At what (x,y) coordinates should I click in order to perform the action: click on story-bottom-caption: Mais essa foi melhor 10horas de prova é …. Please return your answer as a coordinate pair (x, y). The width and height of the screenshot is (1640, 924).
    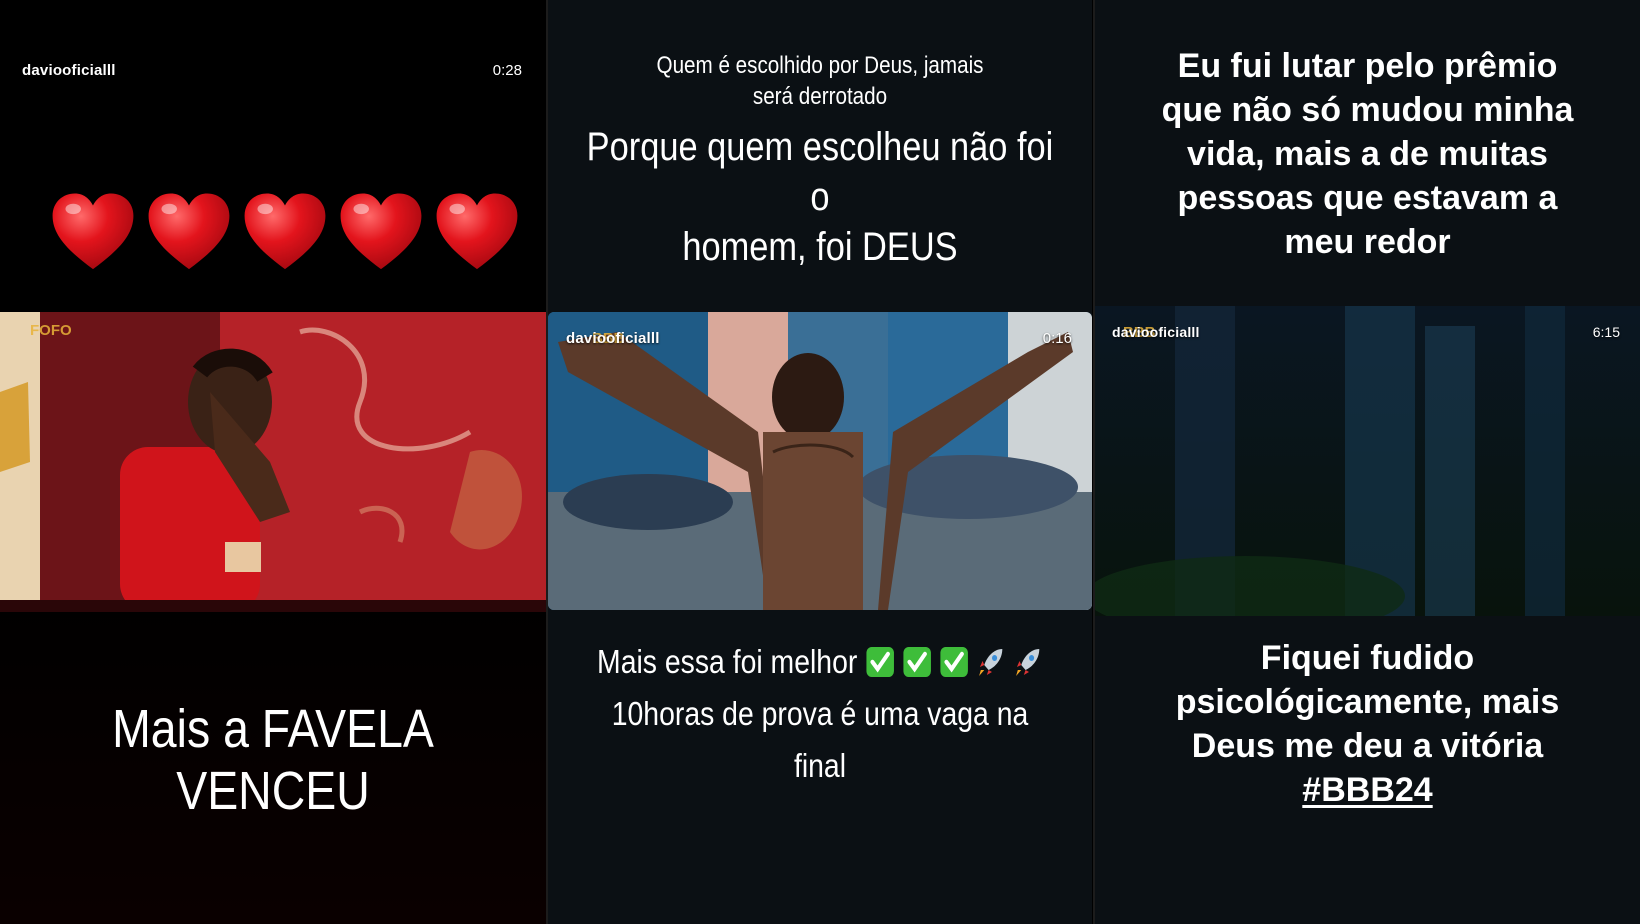
    Looking at the image, I should click on (820, 714).